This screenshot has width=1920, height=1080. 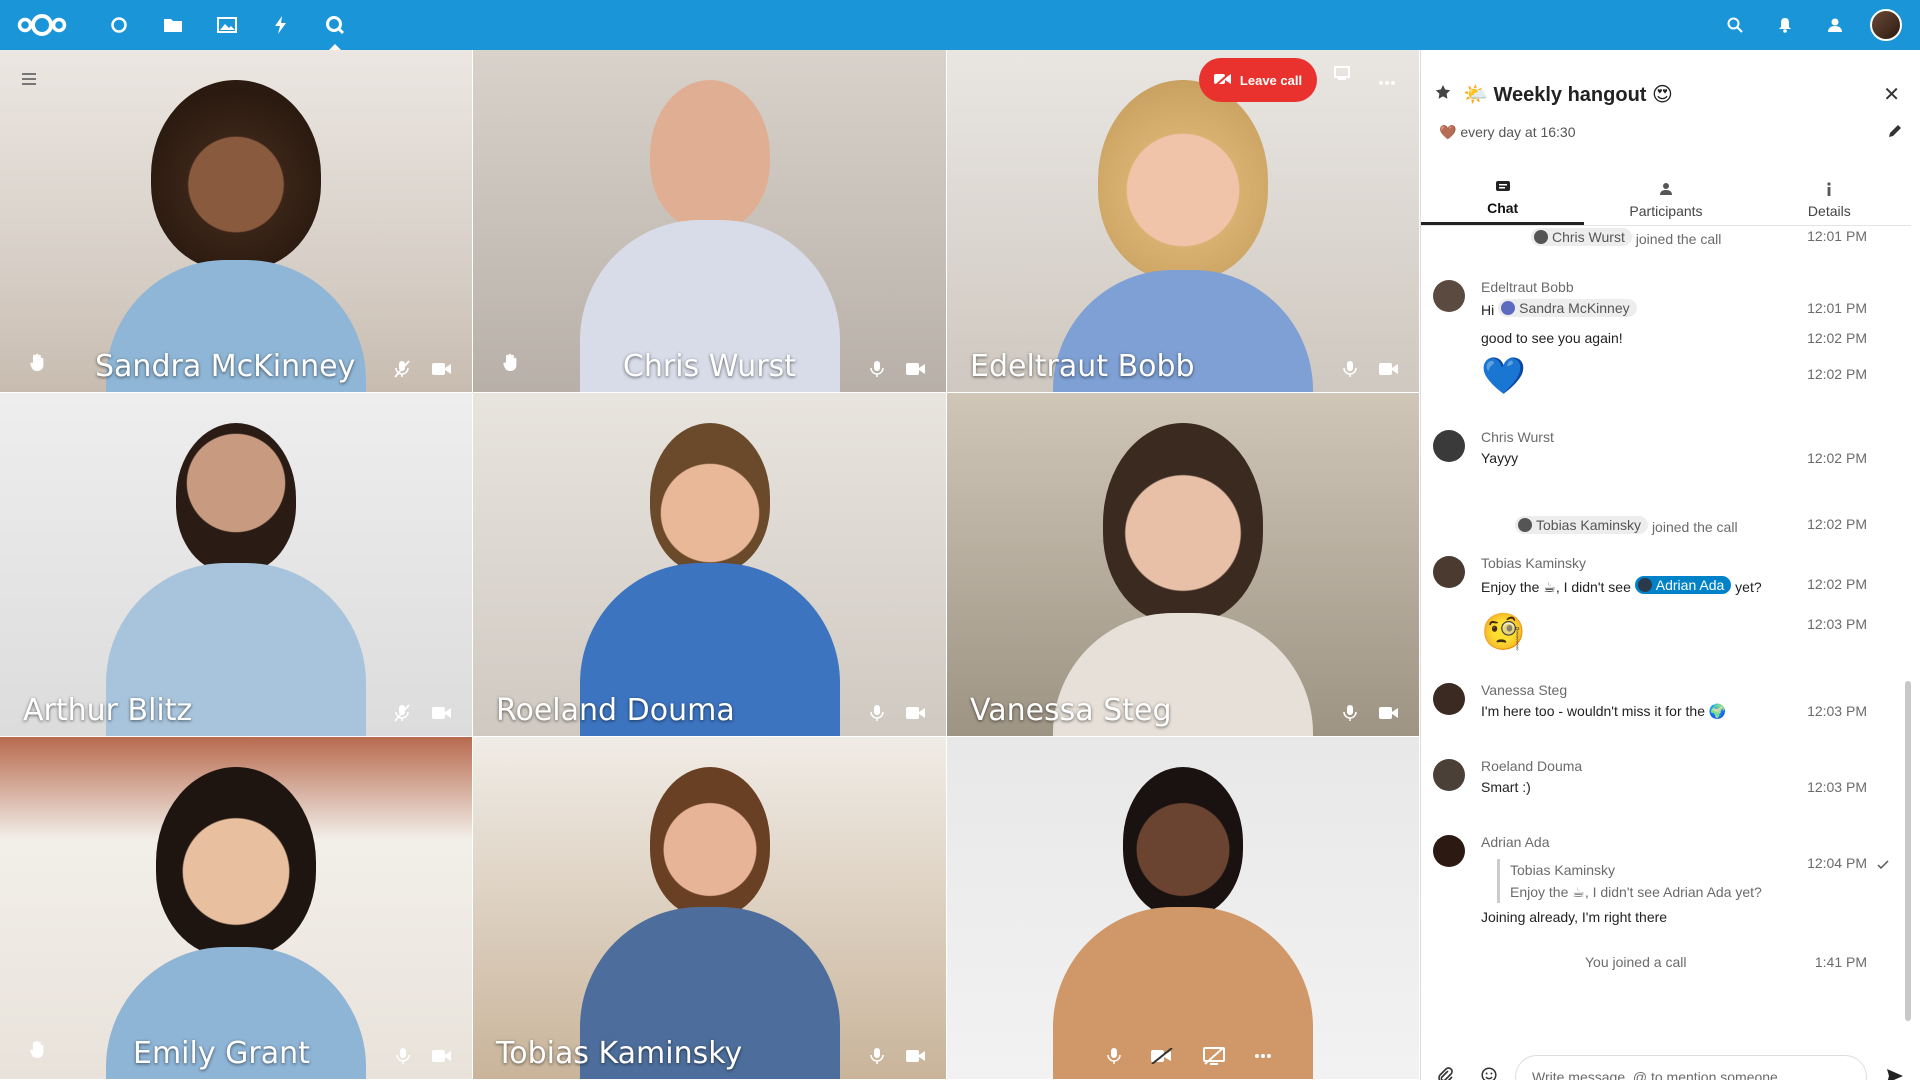 I want to click on user-avatar, so click(x=1886, y=25).